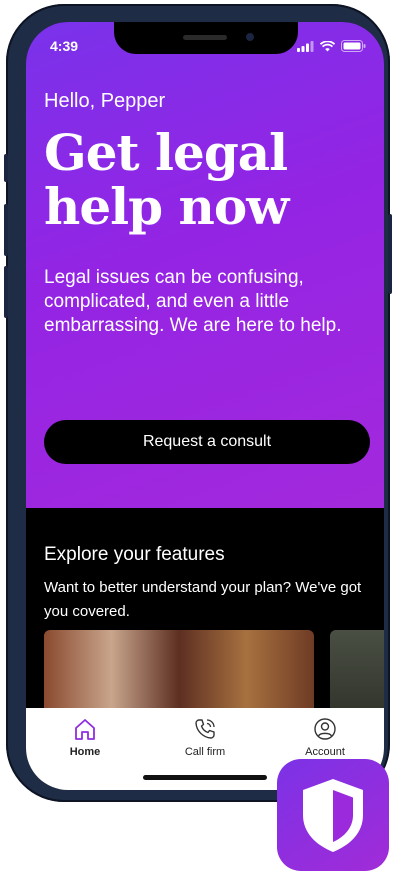 Image resolution: width=394 pixels, height=876 pixels. What do you see at coordinates (325, 729) in the screenshot?
I see `account-icon` at bounding box center [325, 729].